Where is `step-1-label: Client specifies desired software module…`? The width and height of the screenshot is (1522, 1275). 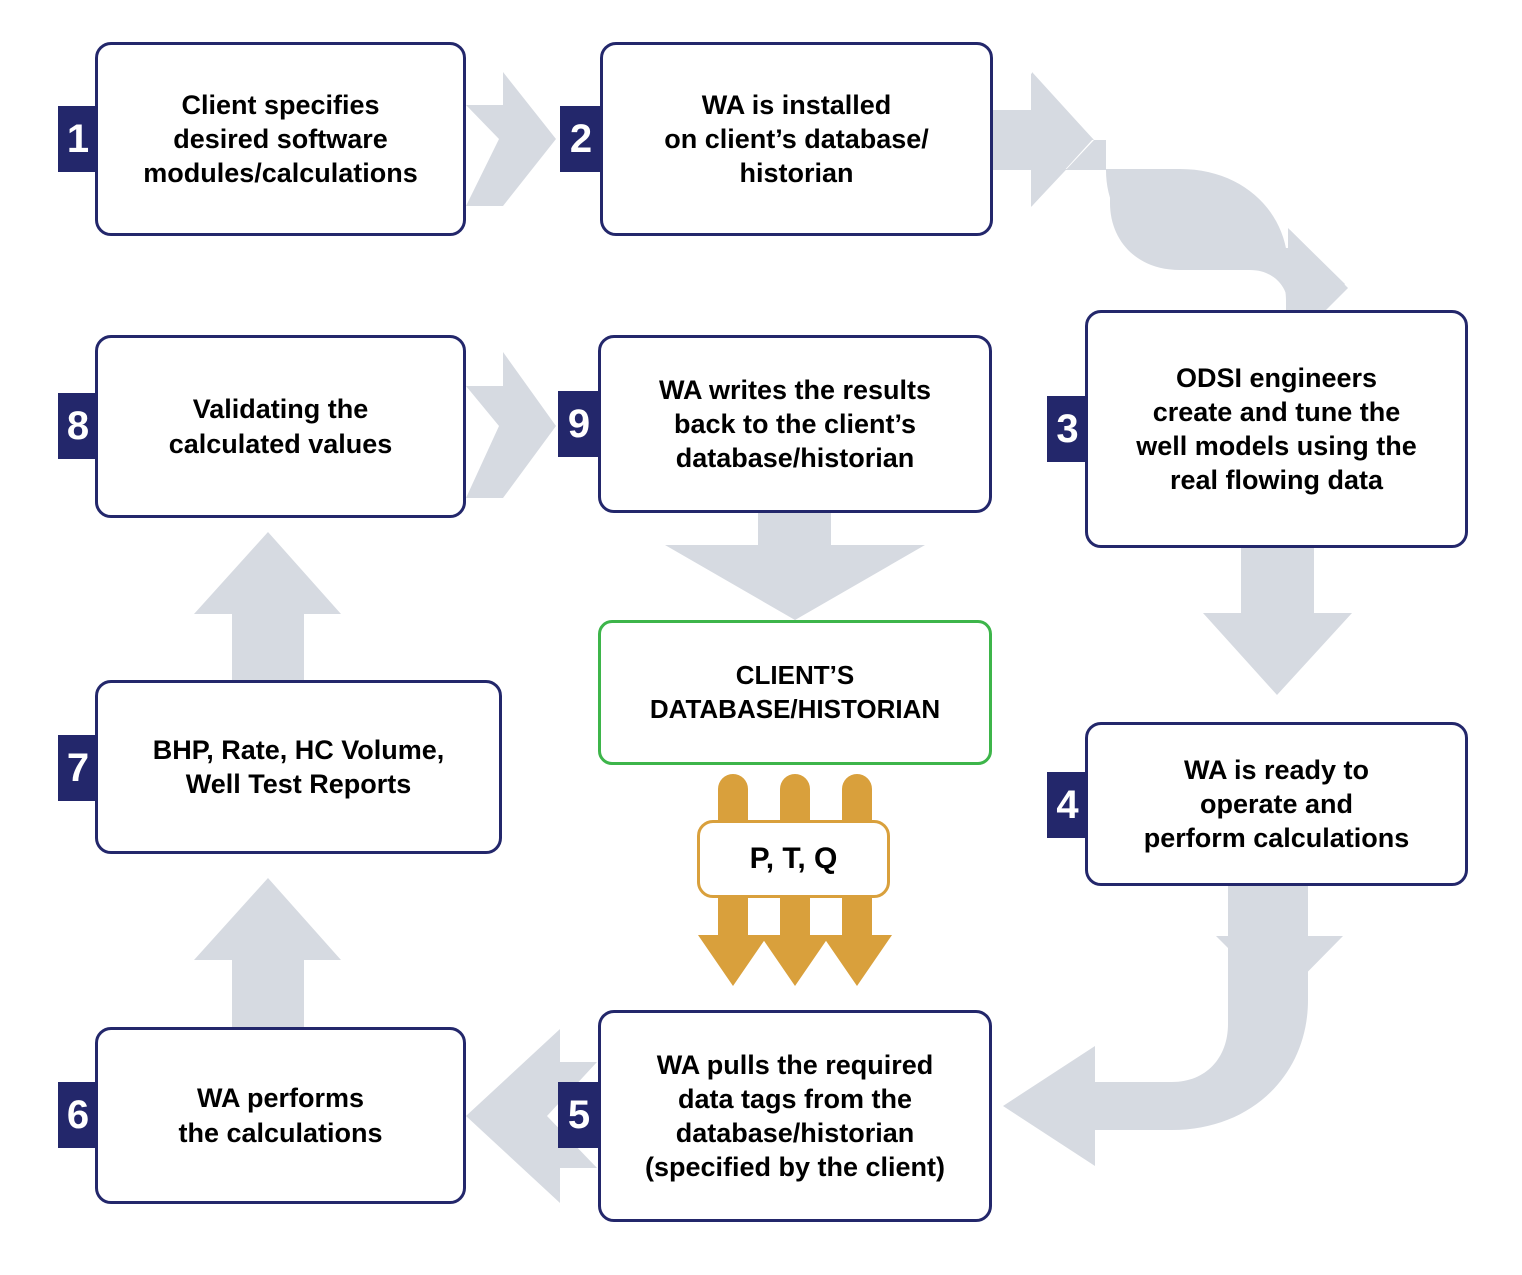 step-1-label: Client specifies desired software module… is located at coordinates (280, 138).